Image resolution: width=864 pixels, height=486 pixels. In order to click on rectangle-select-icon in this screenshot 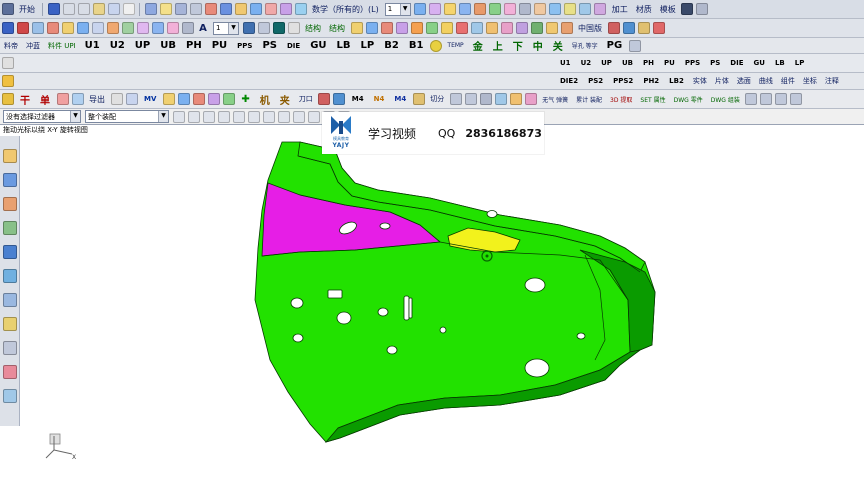, I will do `click(283, 116)`.